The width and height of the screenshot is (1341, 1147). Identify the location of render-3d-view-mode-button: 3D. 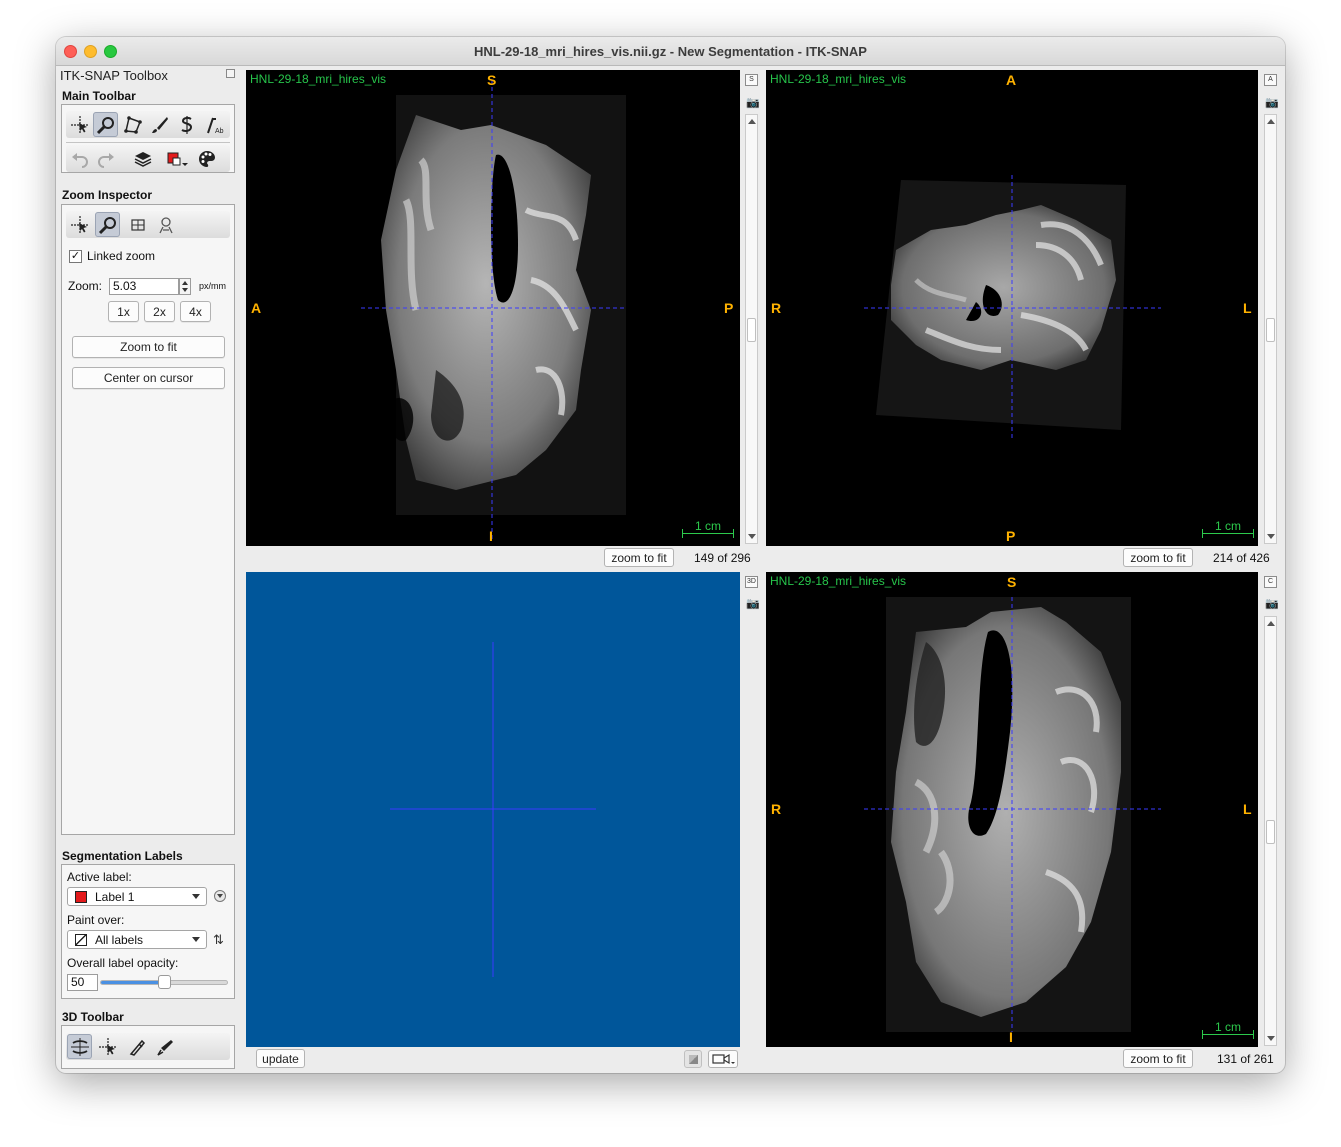
(751, 582).